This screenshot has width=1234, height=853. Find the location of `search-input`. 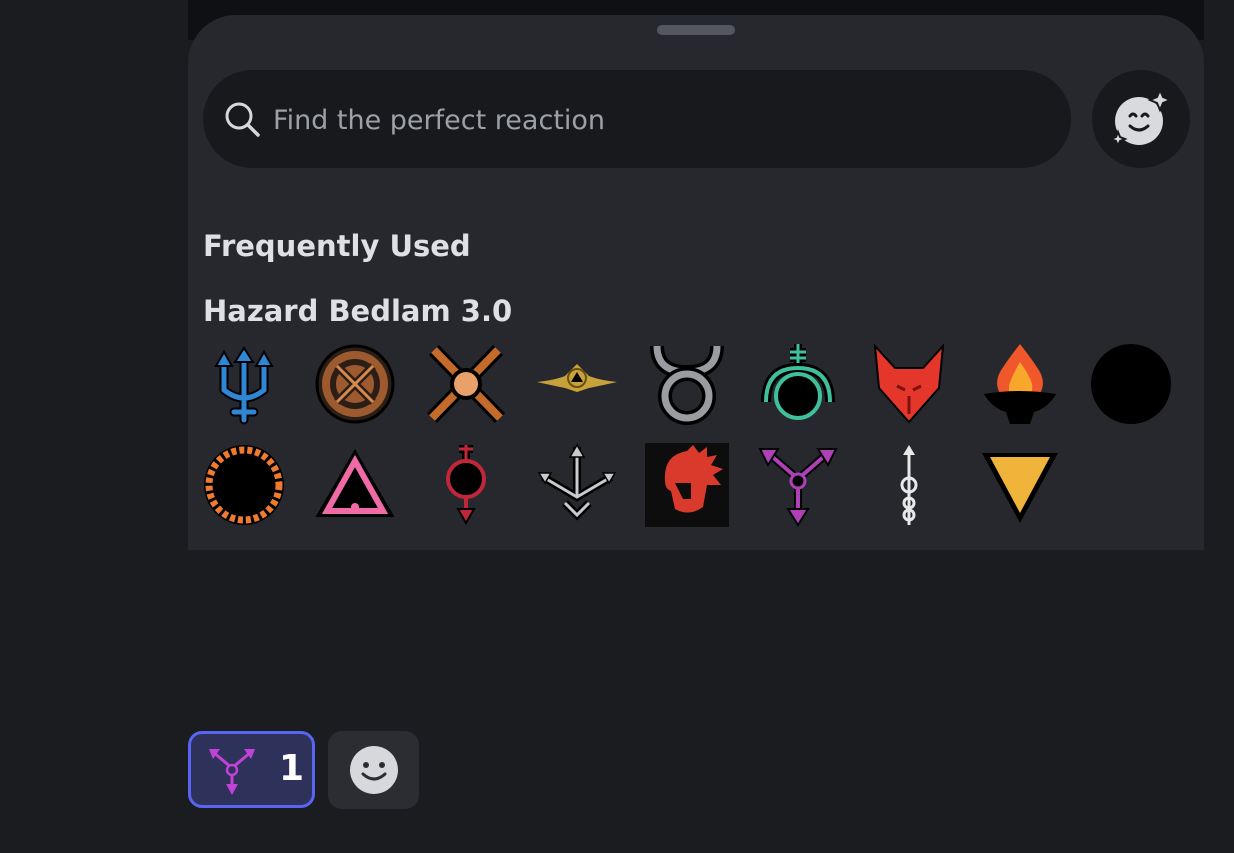

search-input is located at coordinates (653, 120).